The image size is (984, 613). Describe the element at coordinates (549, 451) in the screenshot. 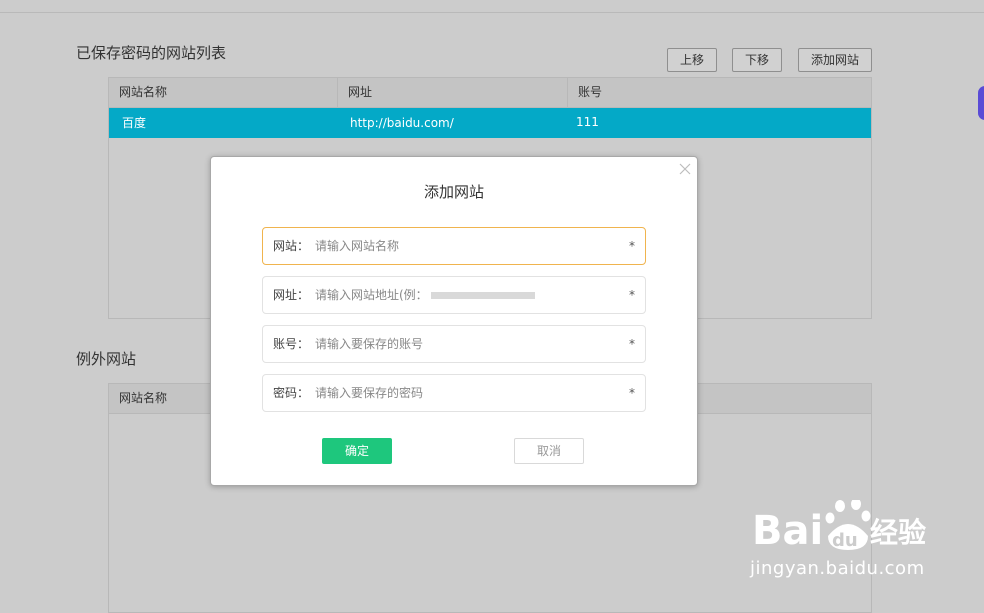

I see `cancel-button: 取消` at that location.